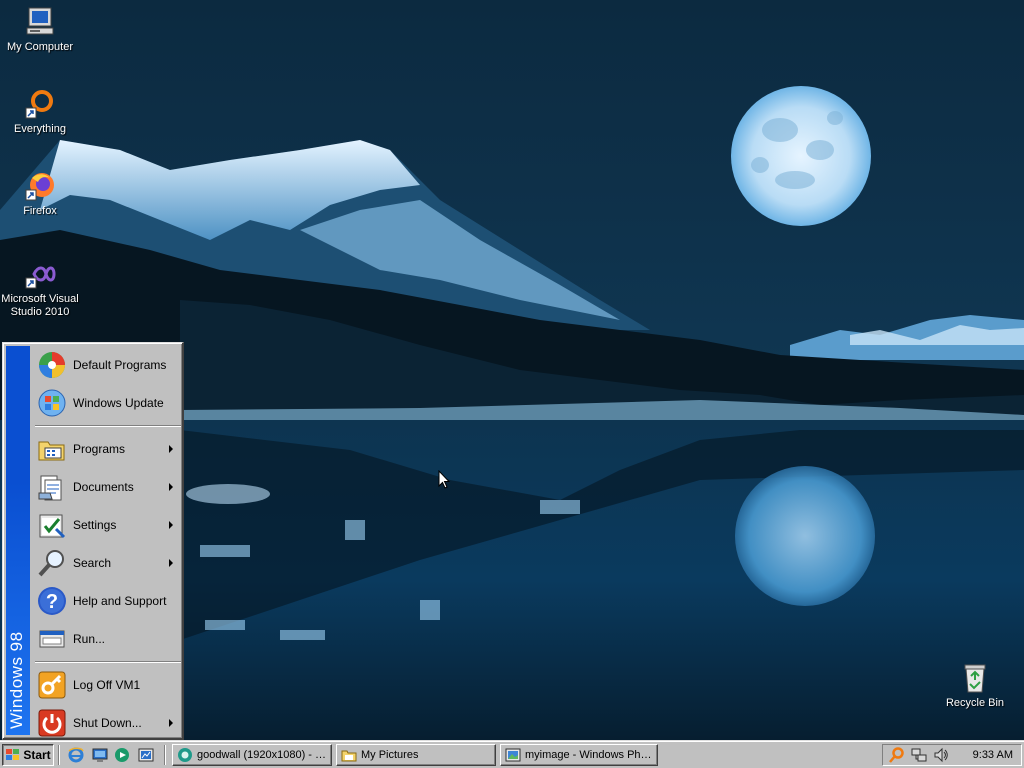 This screenshot has height=768, width=1024. I want to click on task-button-label: My Pictures, so click(390, 755).